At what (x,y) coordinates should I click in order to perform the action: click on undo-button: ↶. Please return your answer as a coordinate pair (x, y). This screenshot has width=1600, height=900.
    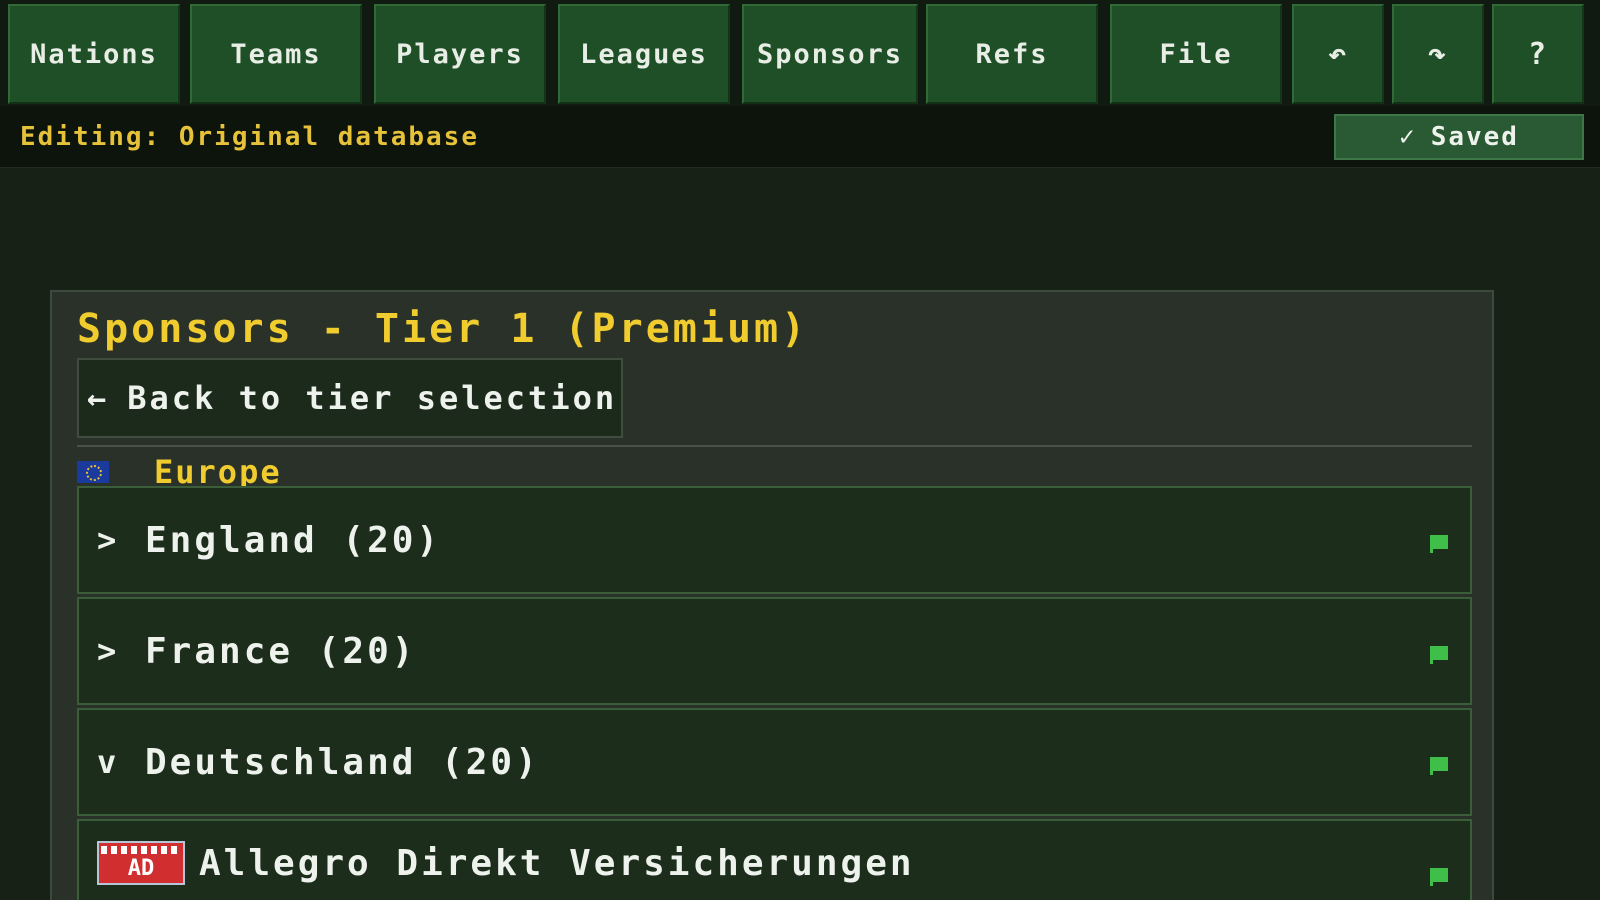
    Looking at the image, I should click on (1338, 54).